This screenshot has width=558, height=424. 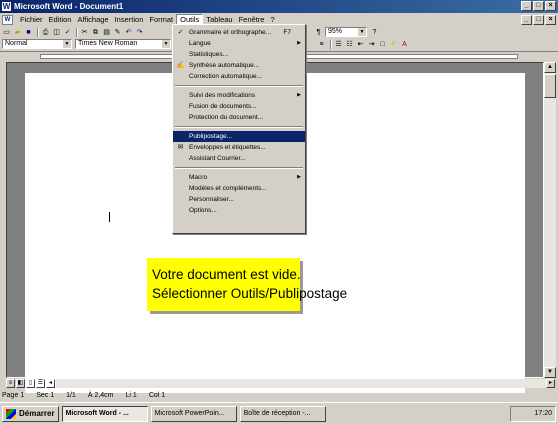 I want to click on decrease-indent-icon: ⇤, so click(x=360, y=44).